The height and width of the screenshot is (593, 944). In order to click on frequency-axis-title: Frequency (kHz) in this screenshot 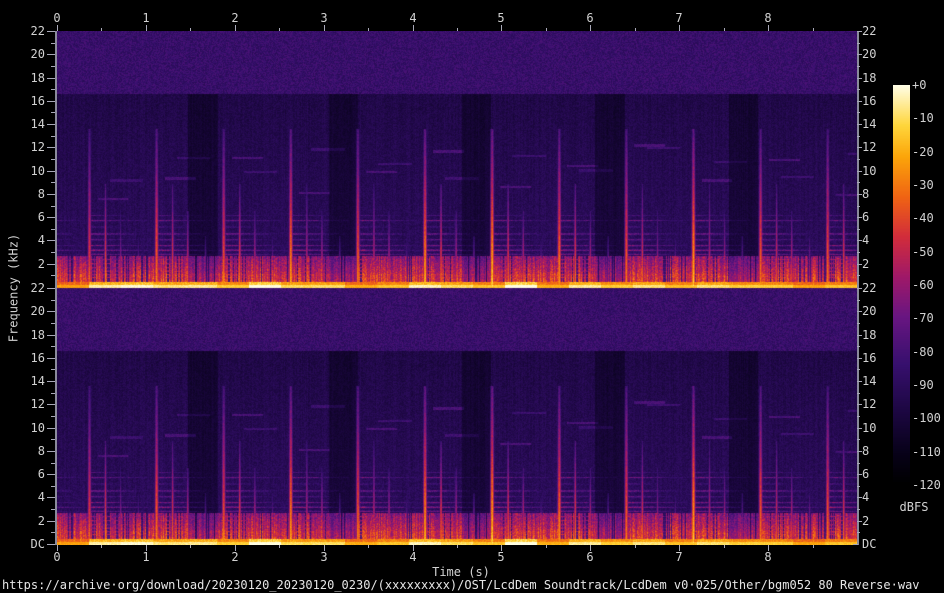, I will do `click(13, 288)`.